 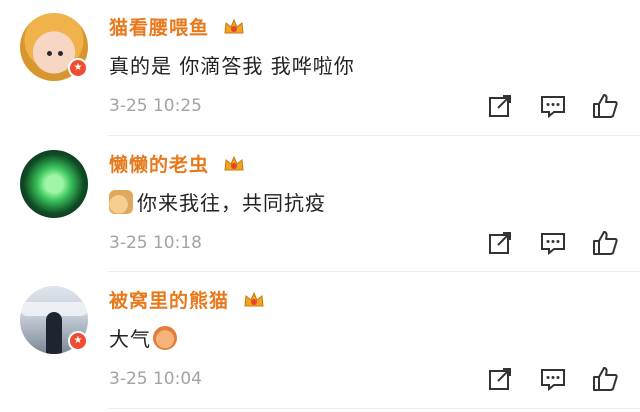 What do you see at coordinates (155, 106) in the screenshot?
I see `timestamp: 3-25 10:25` at bounding box center [155, 106].